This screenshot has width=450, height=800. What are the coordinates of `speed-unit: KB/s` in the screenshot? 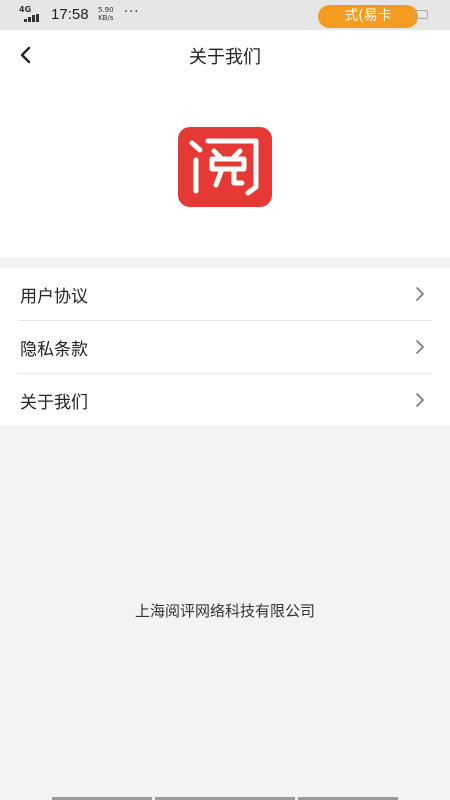 It's located at (106, 18).